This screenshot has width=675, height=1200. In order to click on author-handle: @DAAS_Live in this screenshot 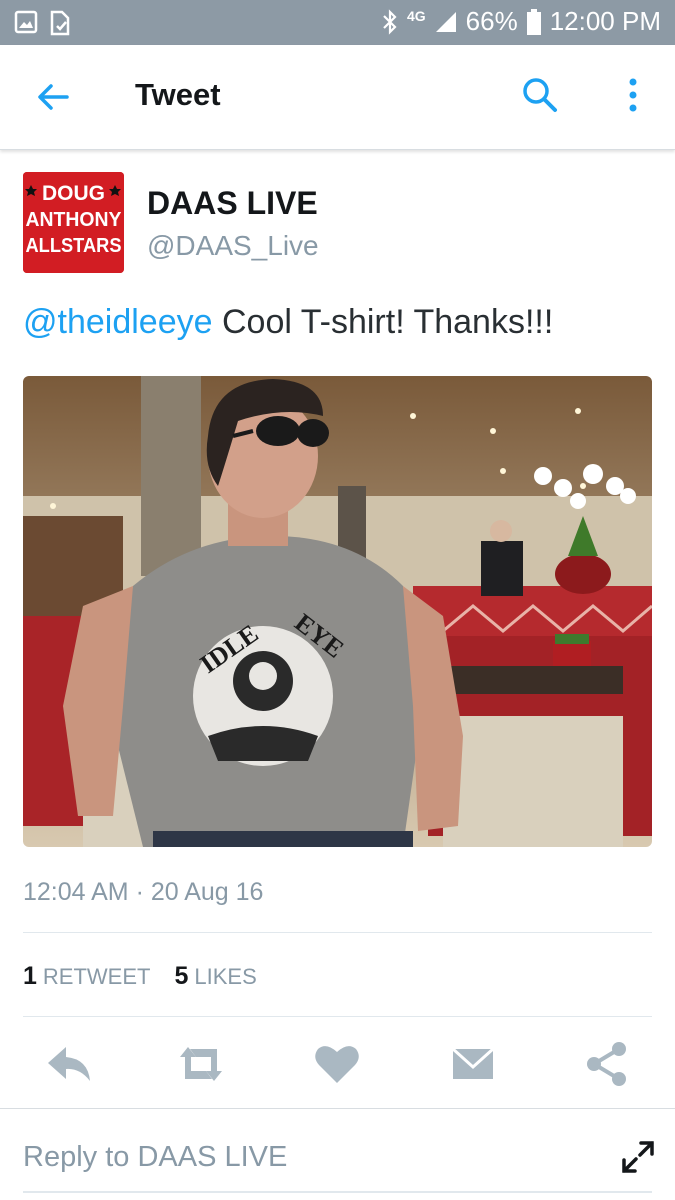, I will do `click(233, 246)`.